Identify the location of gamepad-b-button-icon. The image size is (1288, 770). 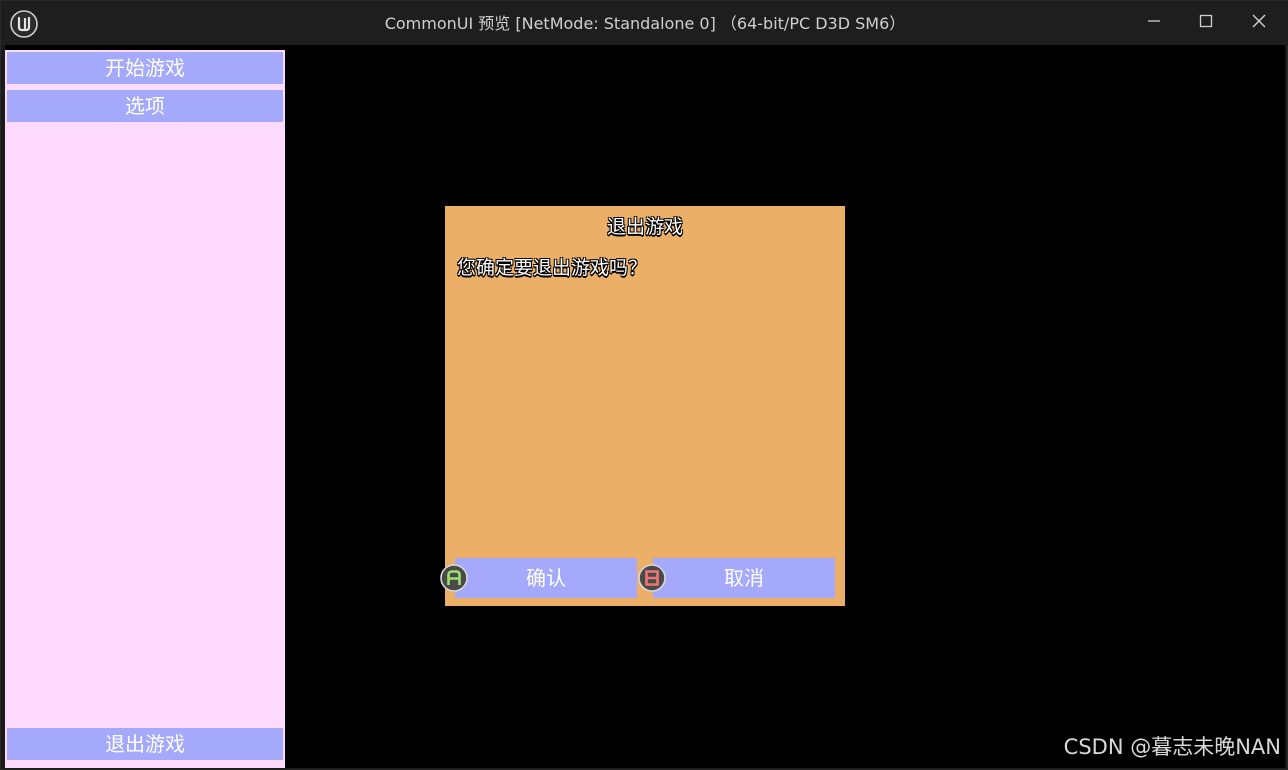
(652, 578).